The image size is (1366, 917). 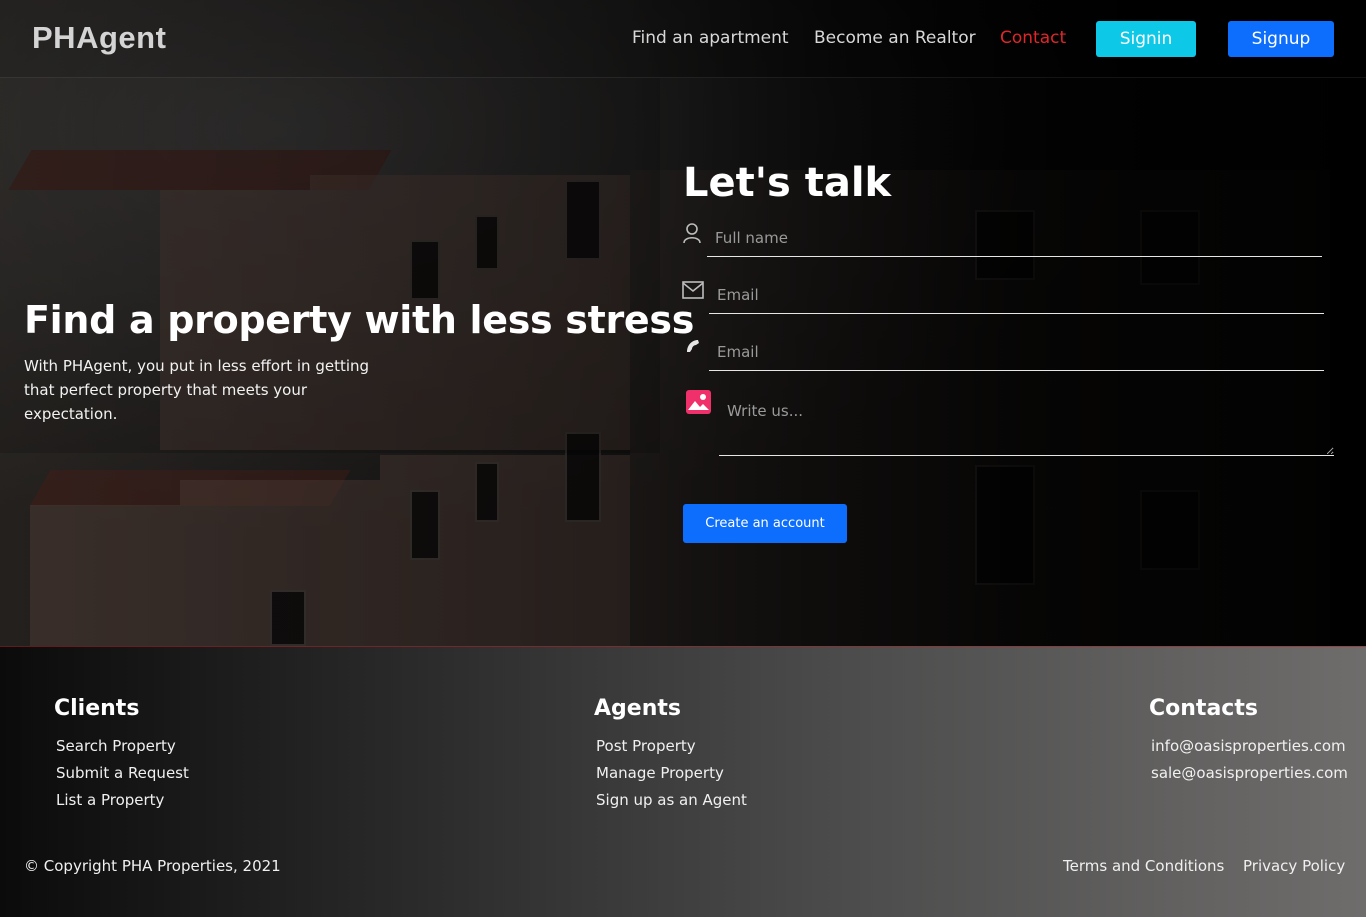 What do you see at coordinates (787, 183) in the screenshot?
I see `form-title: Let's talk` at bounding box center [787, 183].